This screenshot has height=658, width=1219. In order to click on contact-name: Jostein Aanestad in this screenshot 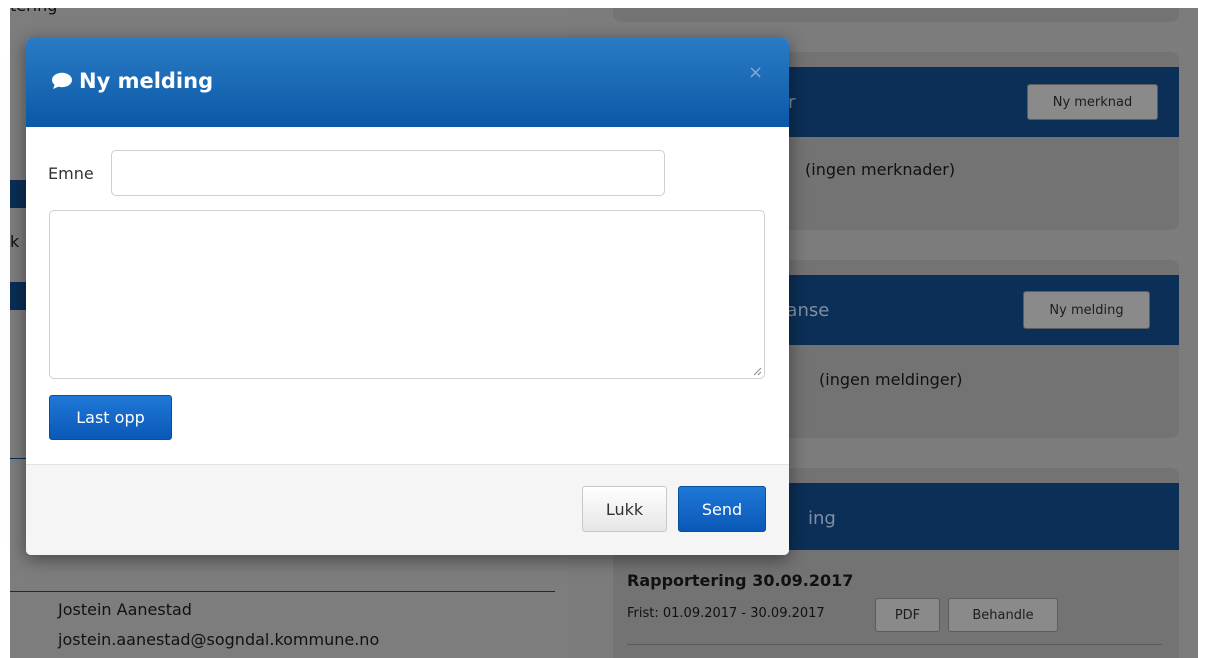, I will do `click(125, 609)`.